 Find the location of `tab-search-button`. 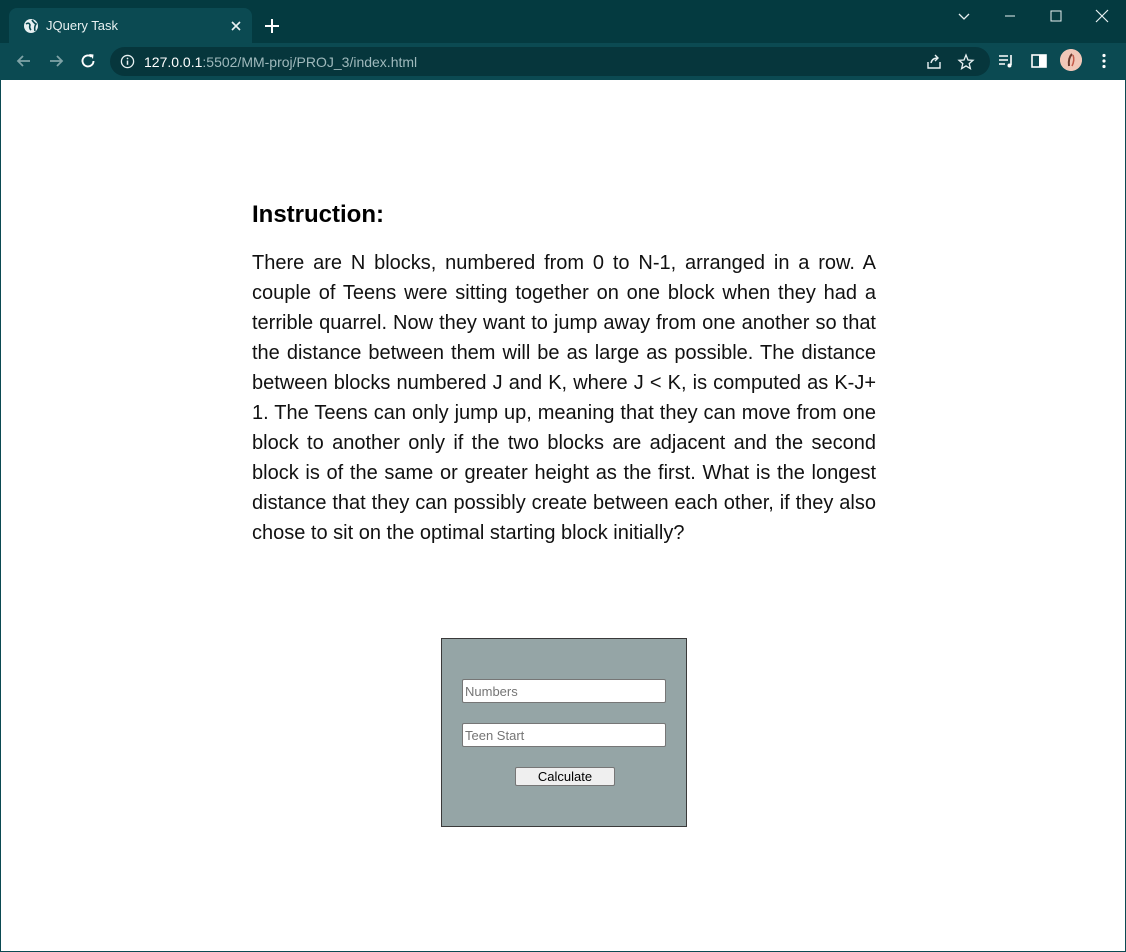

tab-search-button is located at coordinates (964, 16).